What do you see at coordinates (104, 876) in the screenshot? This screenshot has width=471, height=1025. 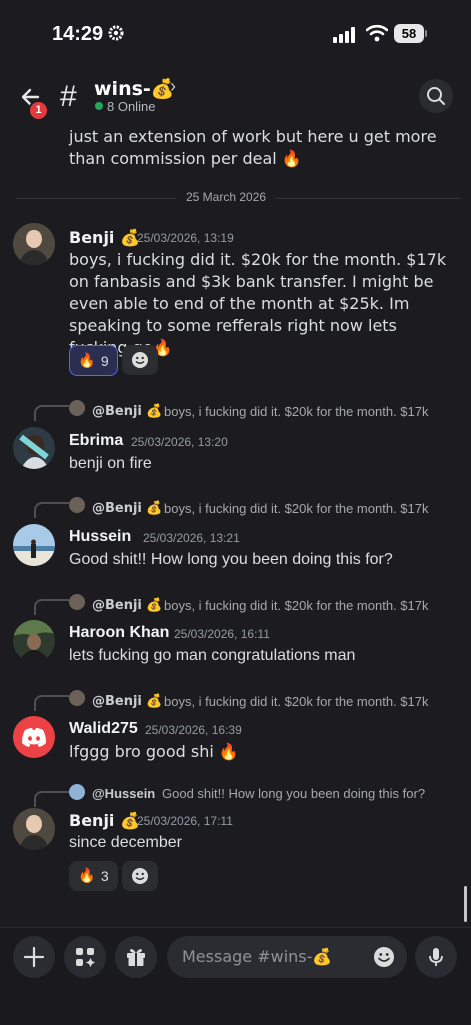 I see `reaction-count: 3` at bounding box center [104, 876].